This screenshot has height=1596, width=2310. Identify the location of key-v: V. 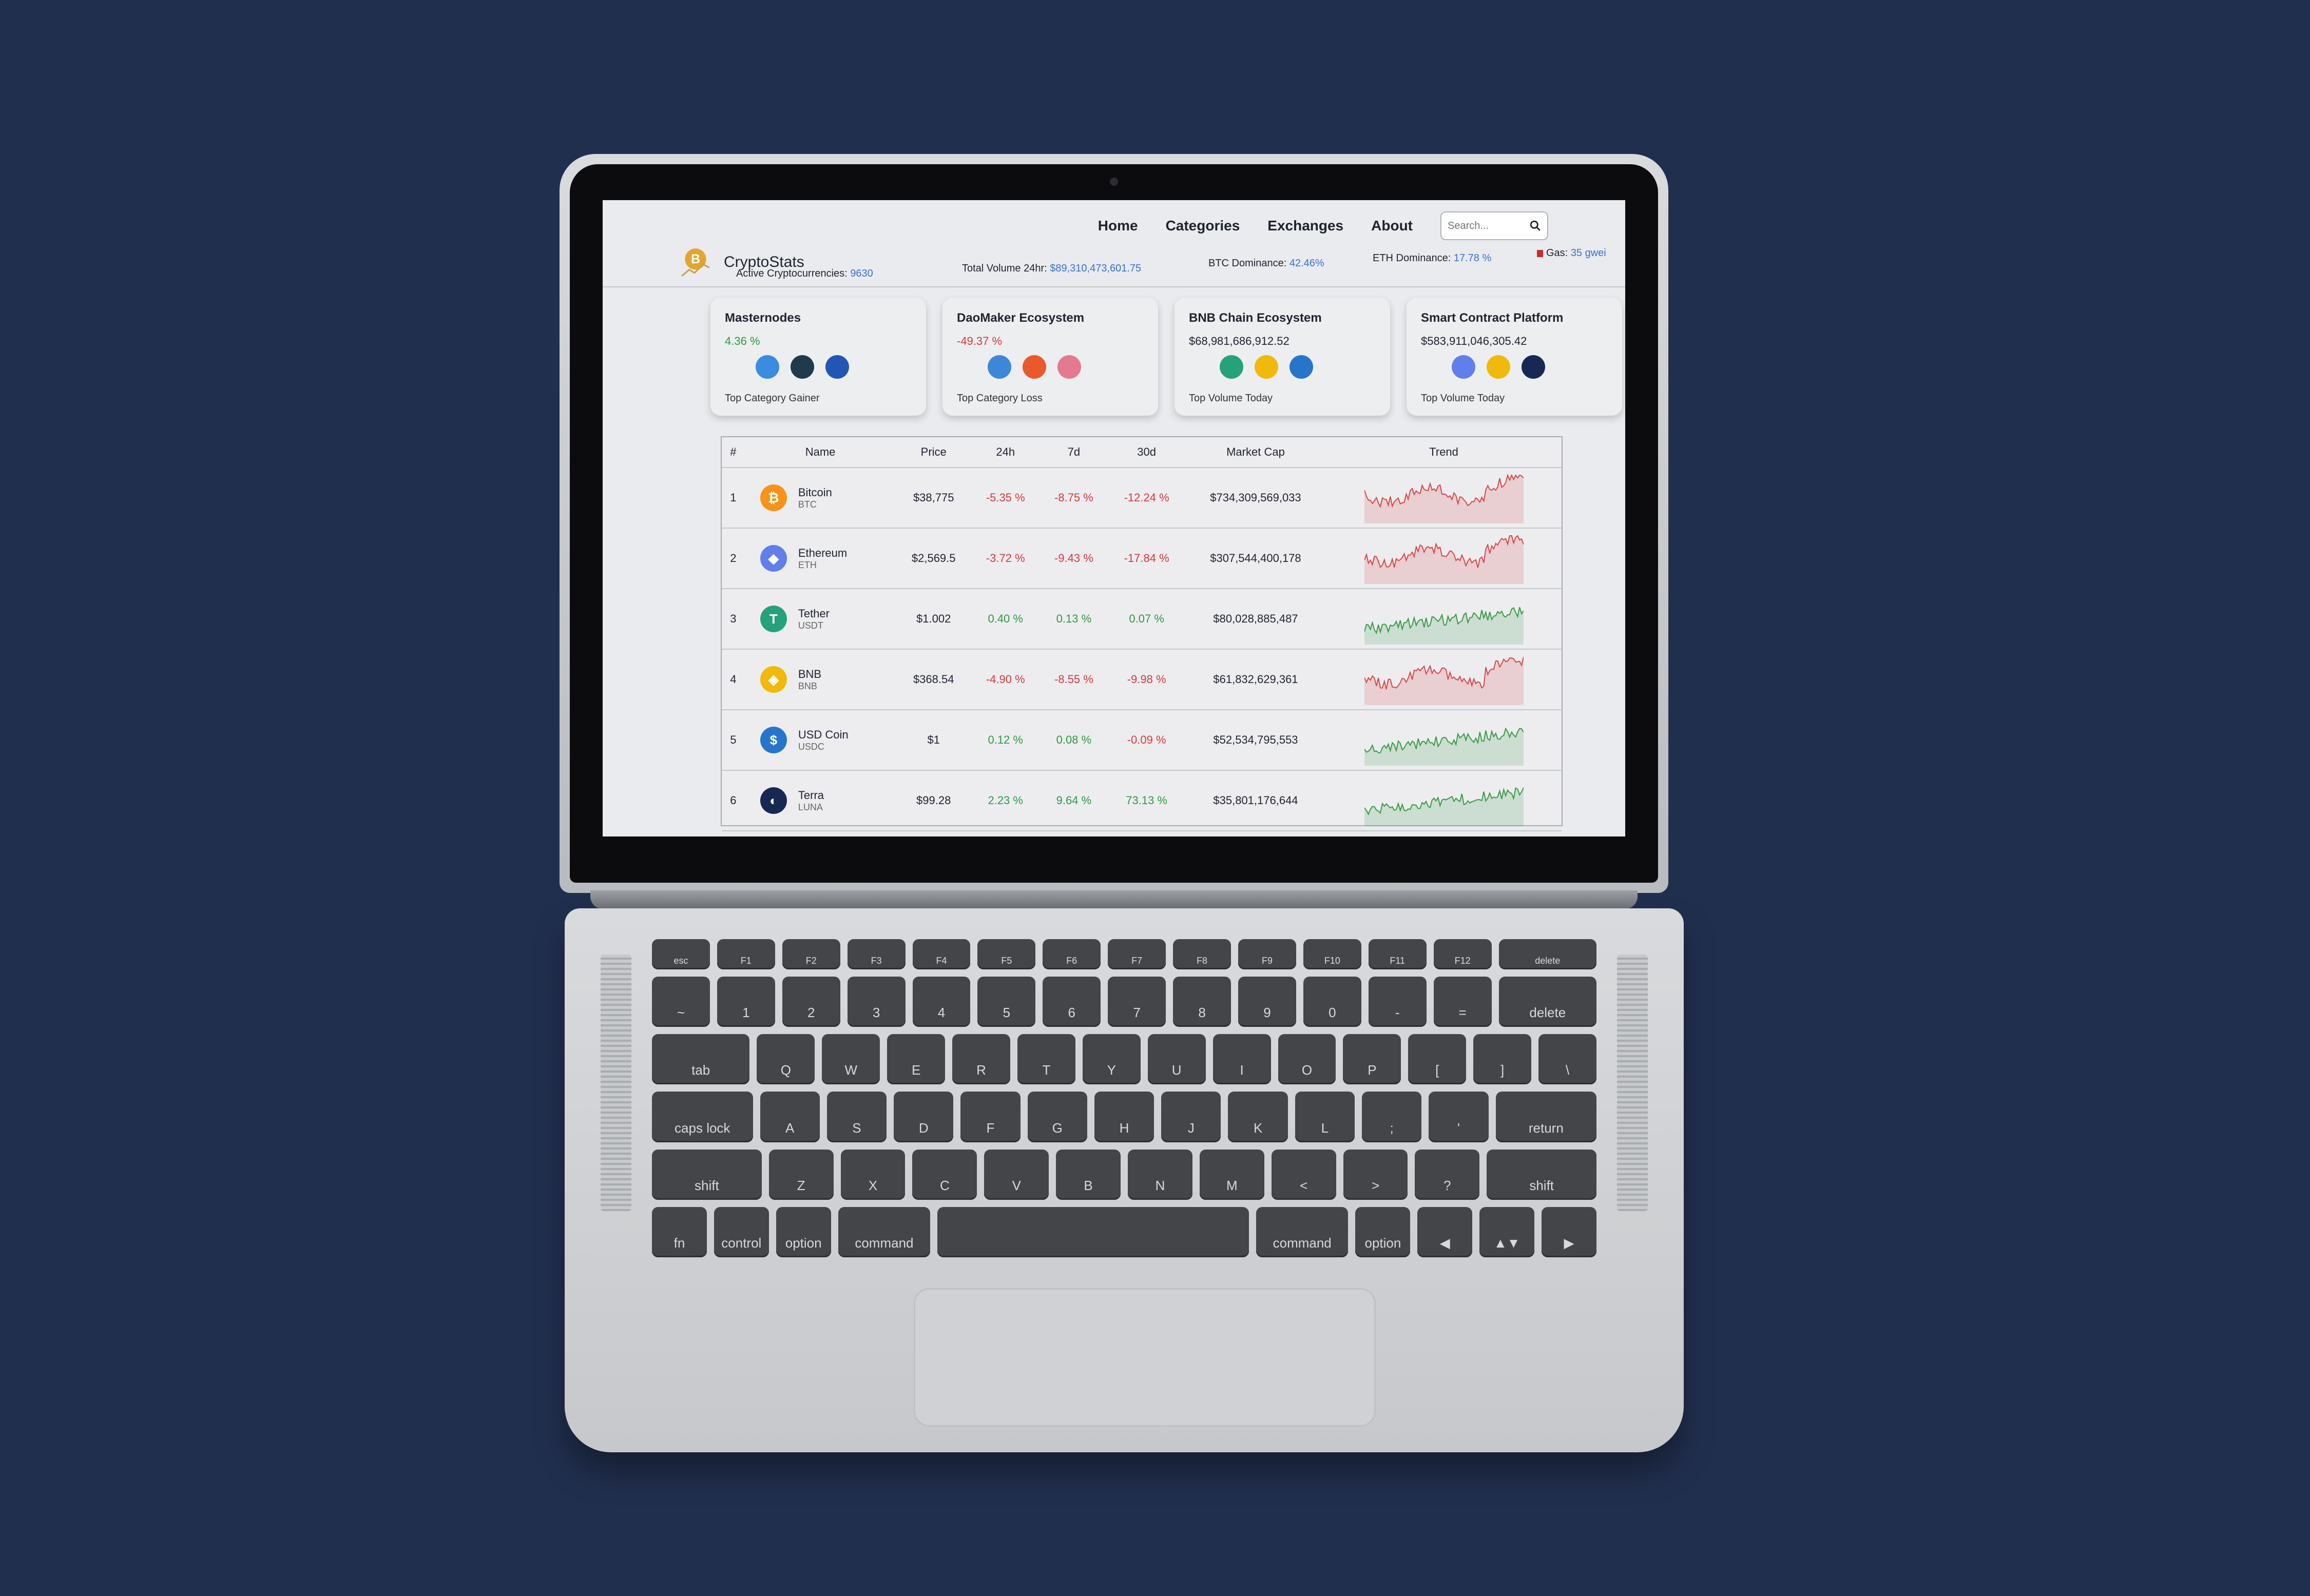
(1016, 1174).